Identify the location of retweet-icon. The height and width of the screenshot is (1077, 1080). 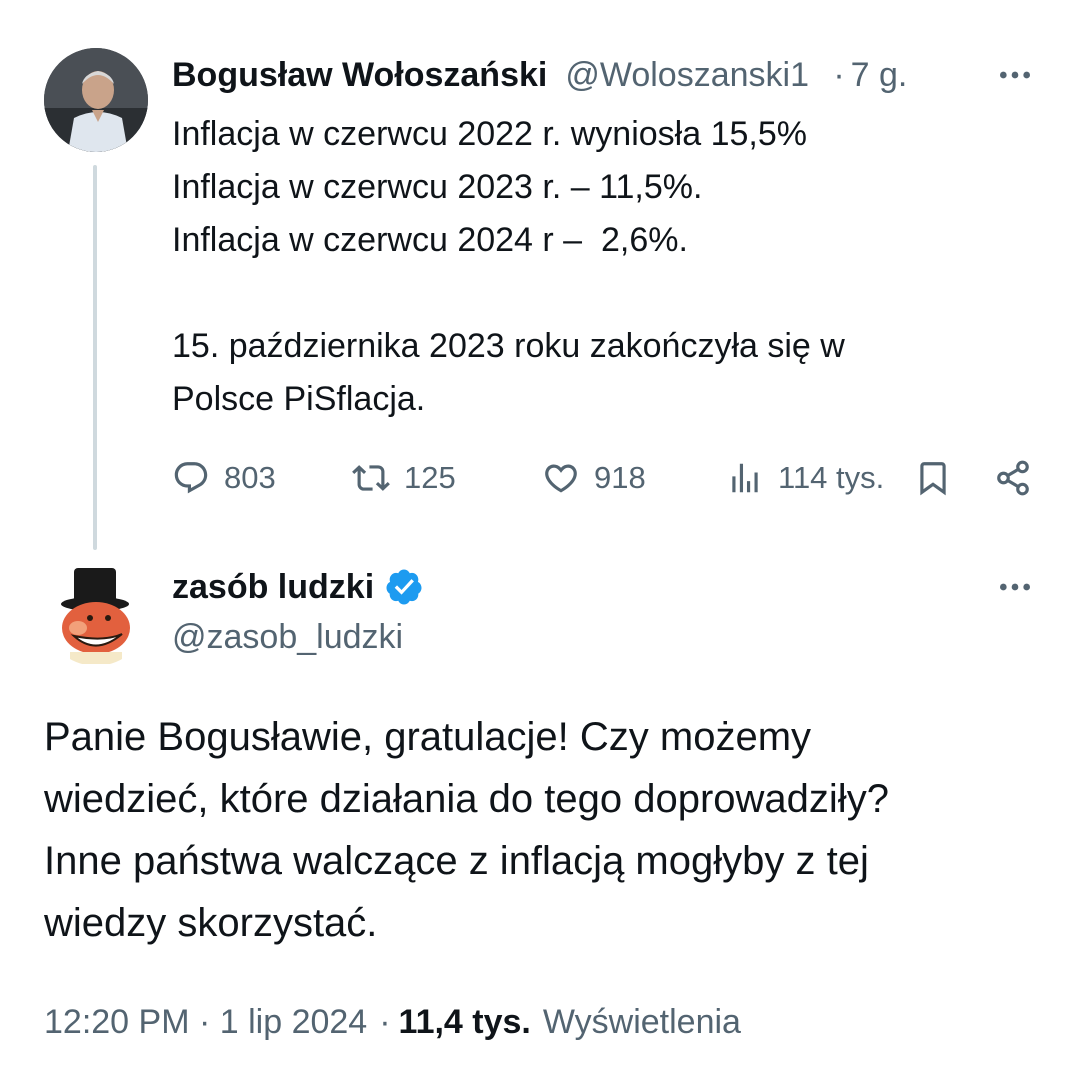
(371, 478).